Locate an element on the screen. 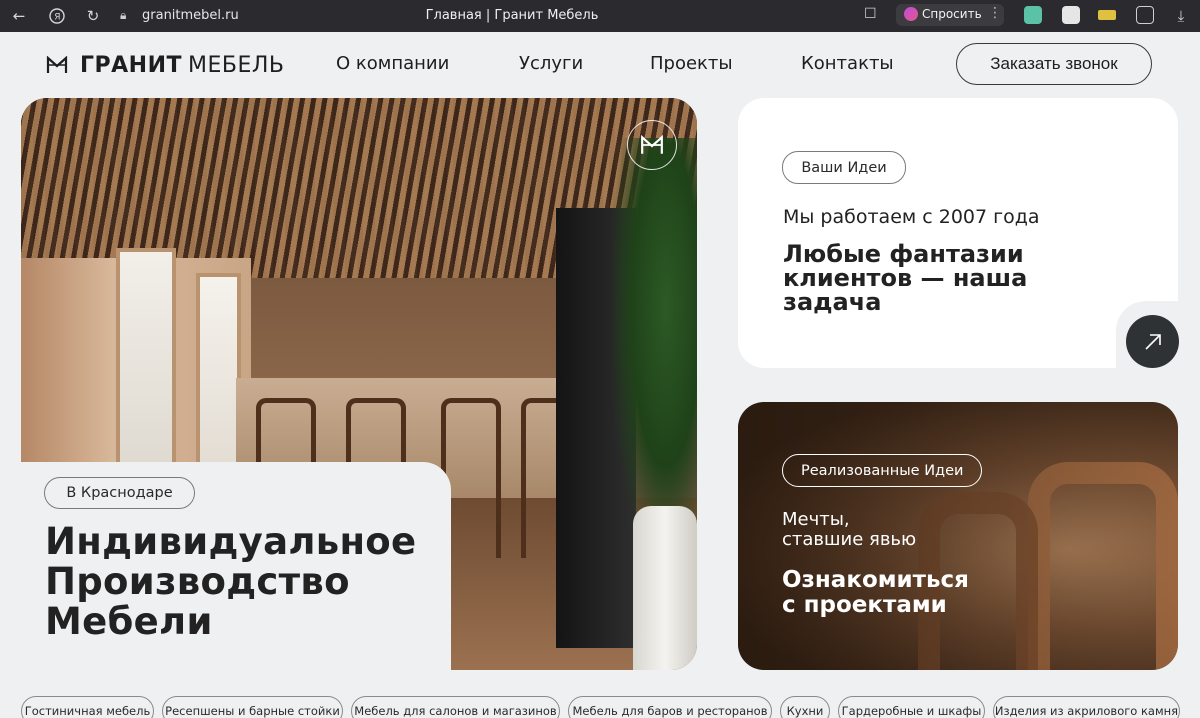  tab-title: Главная | Гранит Мебель is located at coordinates (512, 15).